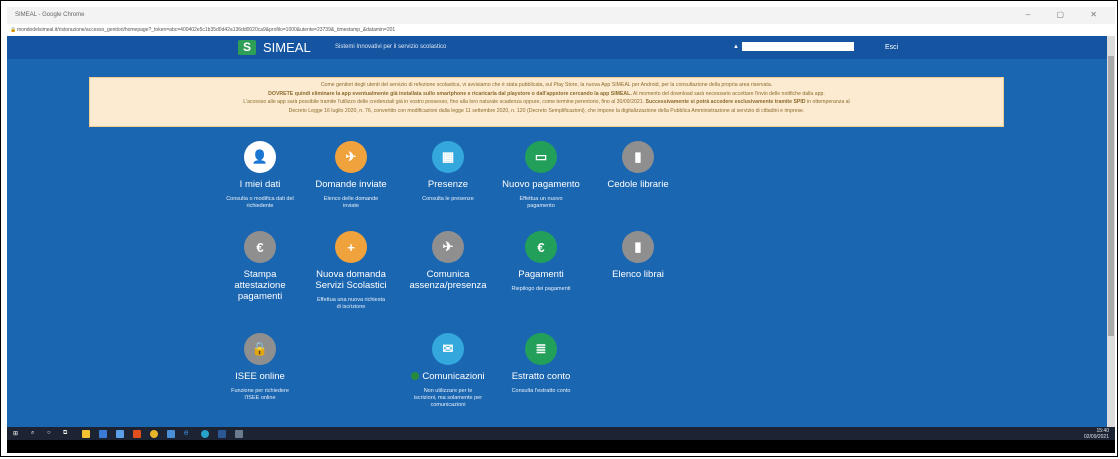  What do you see at coordinates (222, 434) in the screenshot?
I see `word-icon` at bounding box center [222, 434].